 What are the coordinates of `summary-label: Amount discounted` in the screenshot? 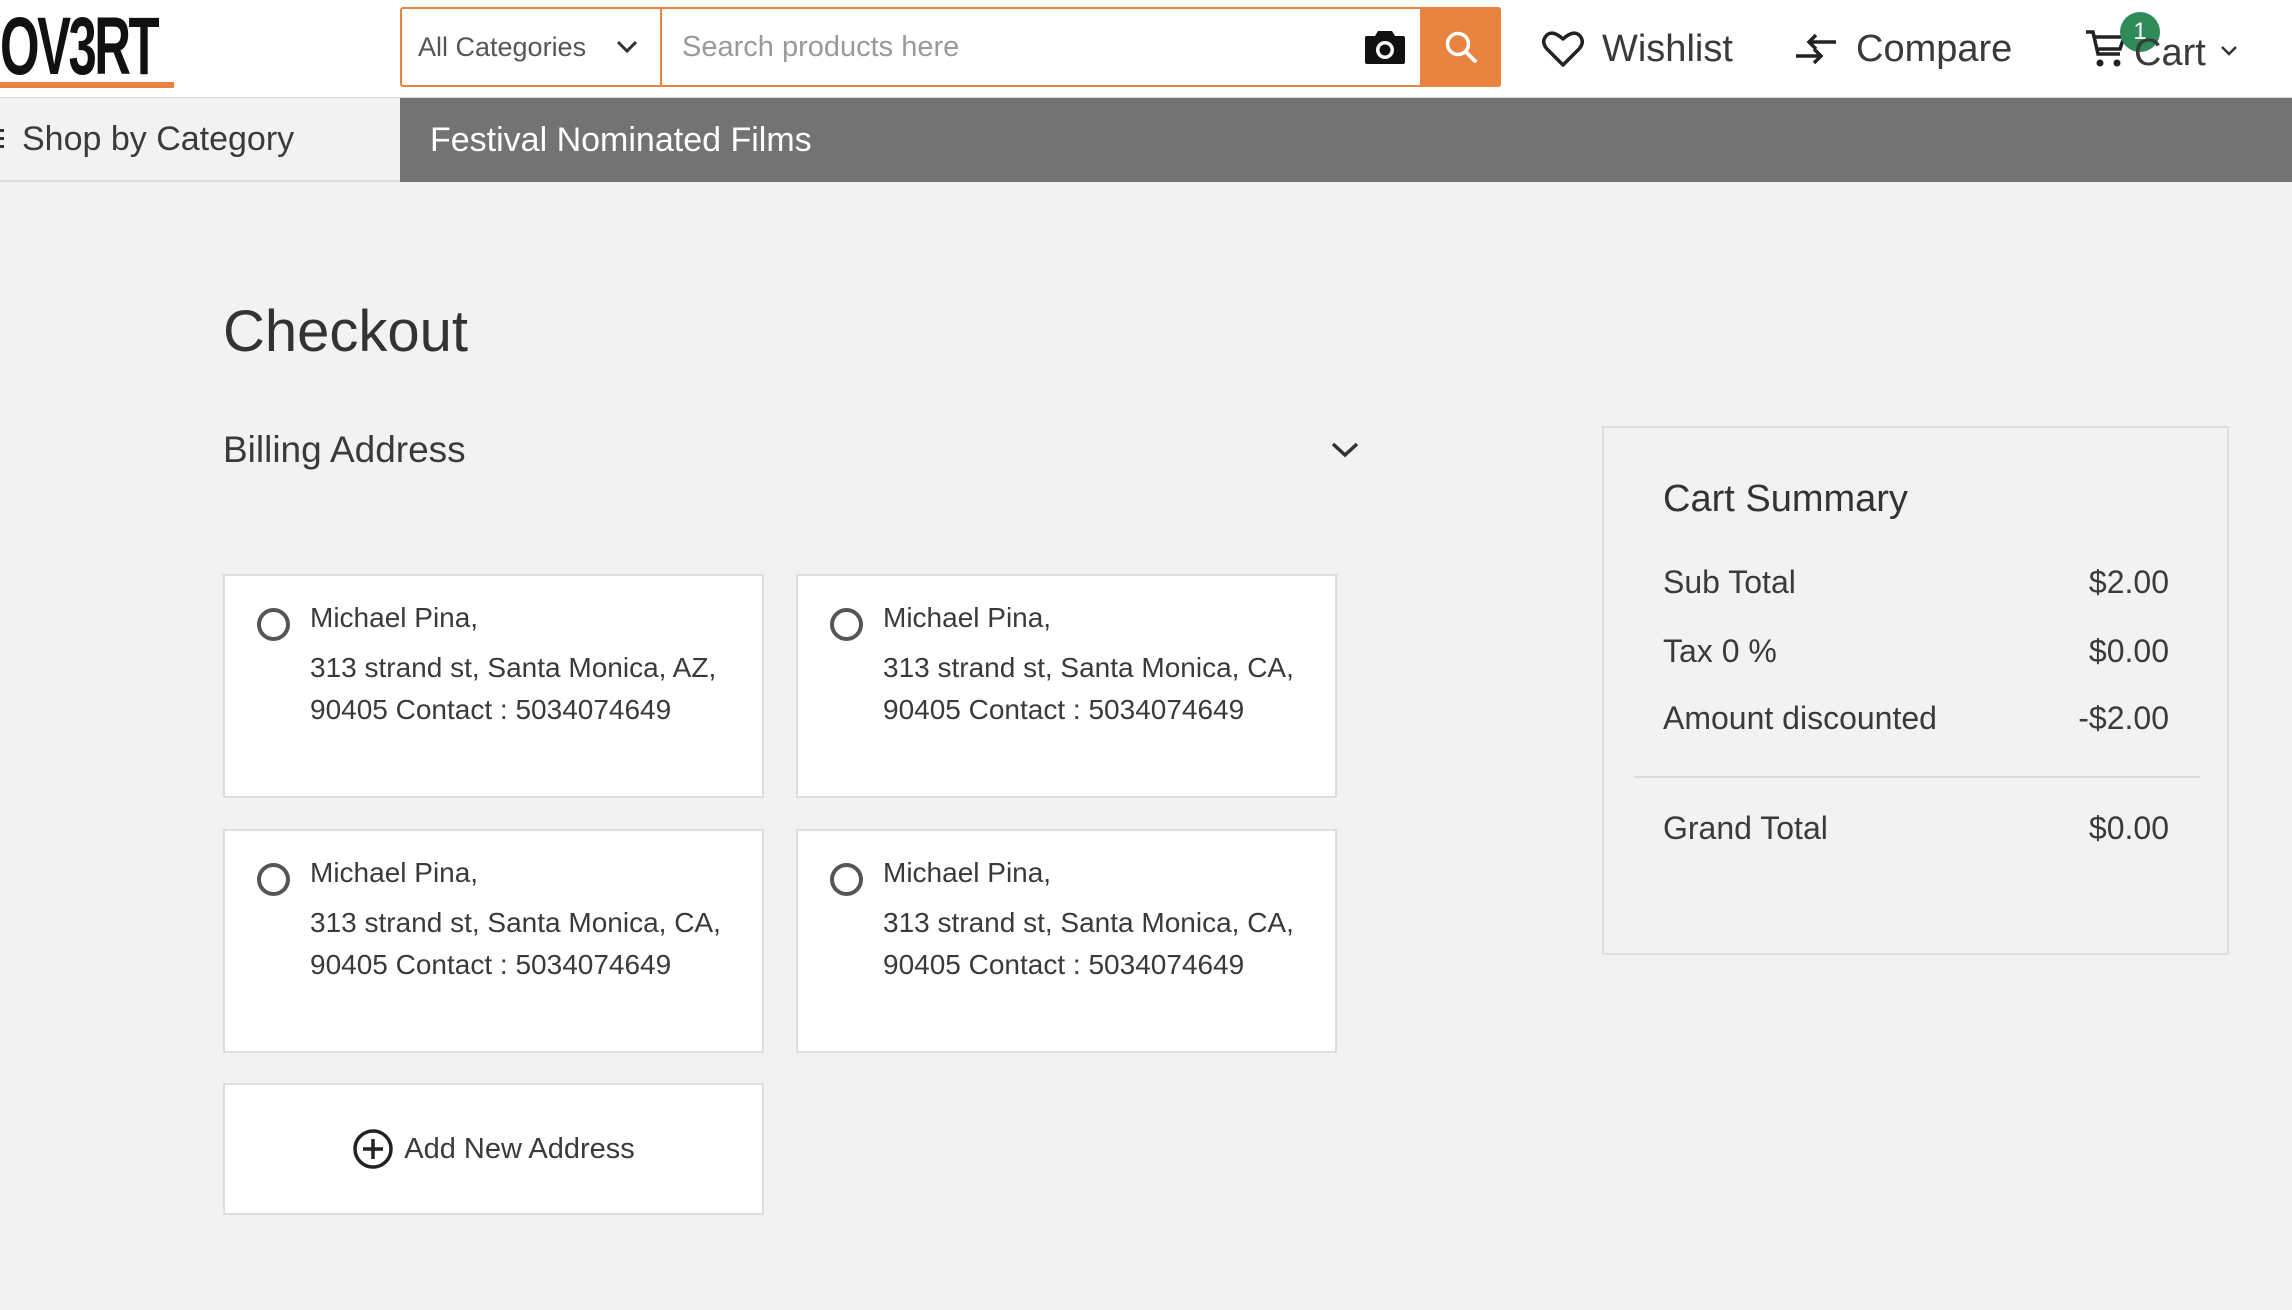 It's located at (1800, 718).